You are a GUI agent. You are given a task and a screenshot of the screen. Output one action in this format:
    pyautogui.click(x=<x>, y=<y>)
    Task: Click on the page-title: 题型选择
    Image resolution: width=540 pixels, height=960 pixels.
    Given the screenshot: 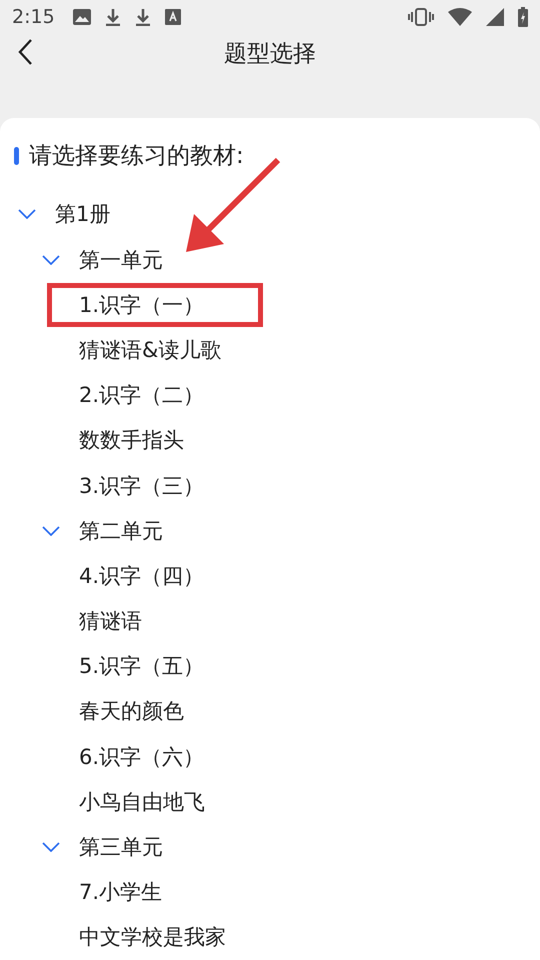 What is the action you would take?
    pyautogui.click(x=270, y=55)
    